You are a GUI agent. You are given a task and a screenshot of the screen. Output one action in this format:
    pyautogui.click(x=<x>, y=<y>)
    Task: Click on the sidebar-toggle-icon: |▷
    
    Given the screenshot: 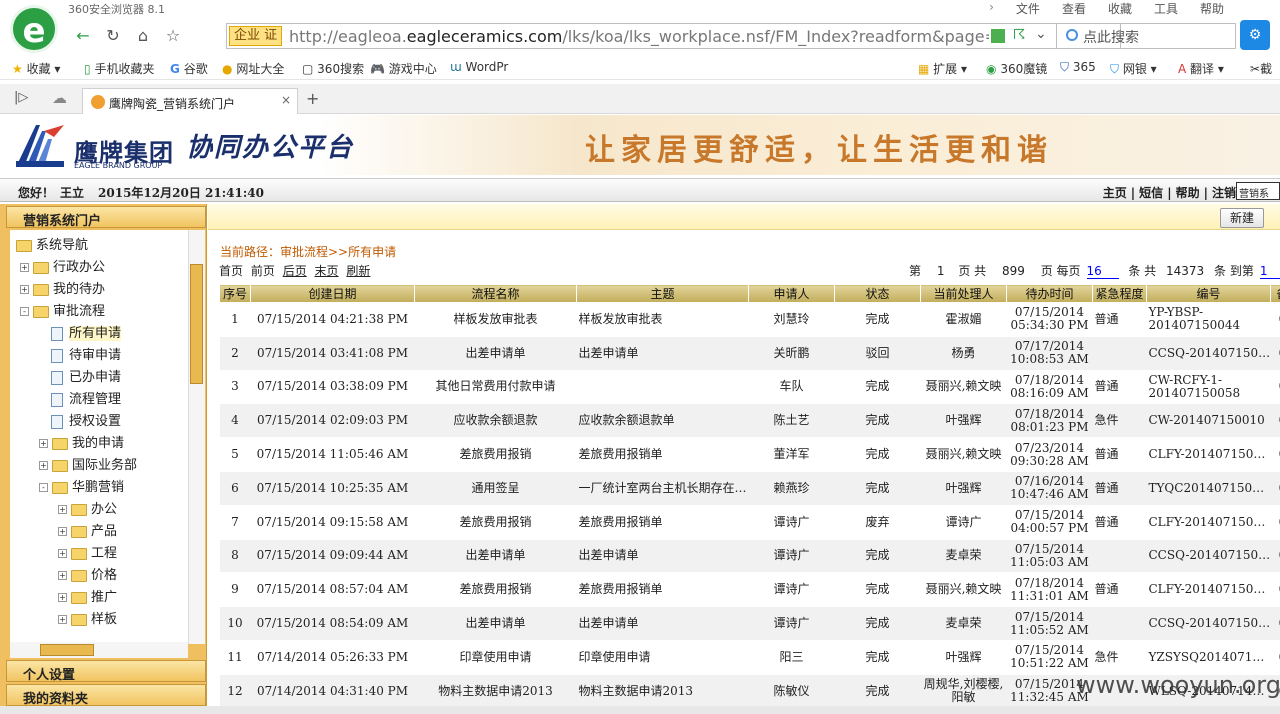 What is the action you would take?
    pyautogui.click(x=21, y=97)
    